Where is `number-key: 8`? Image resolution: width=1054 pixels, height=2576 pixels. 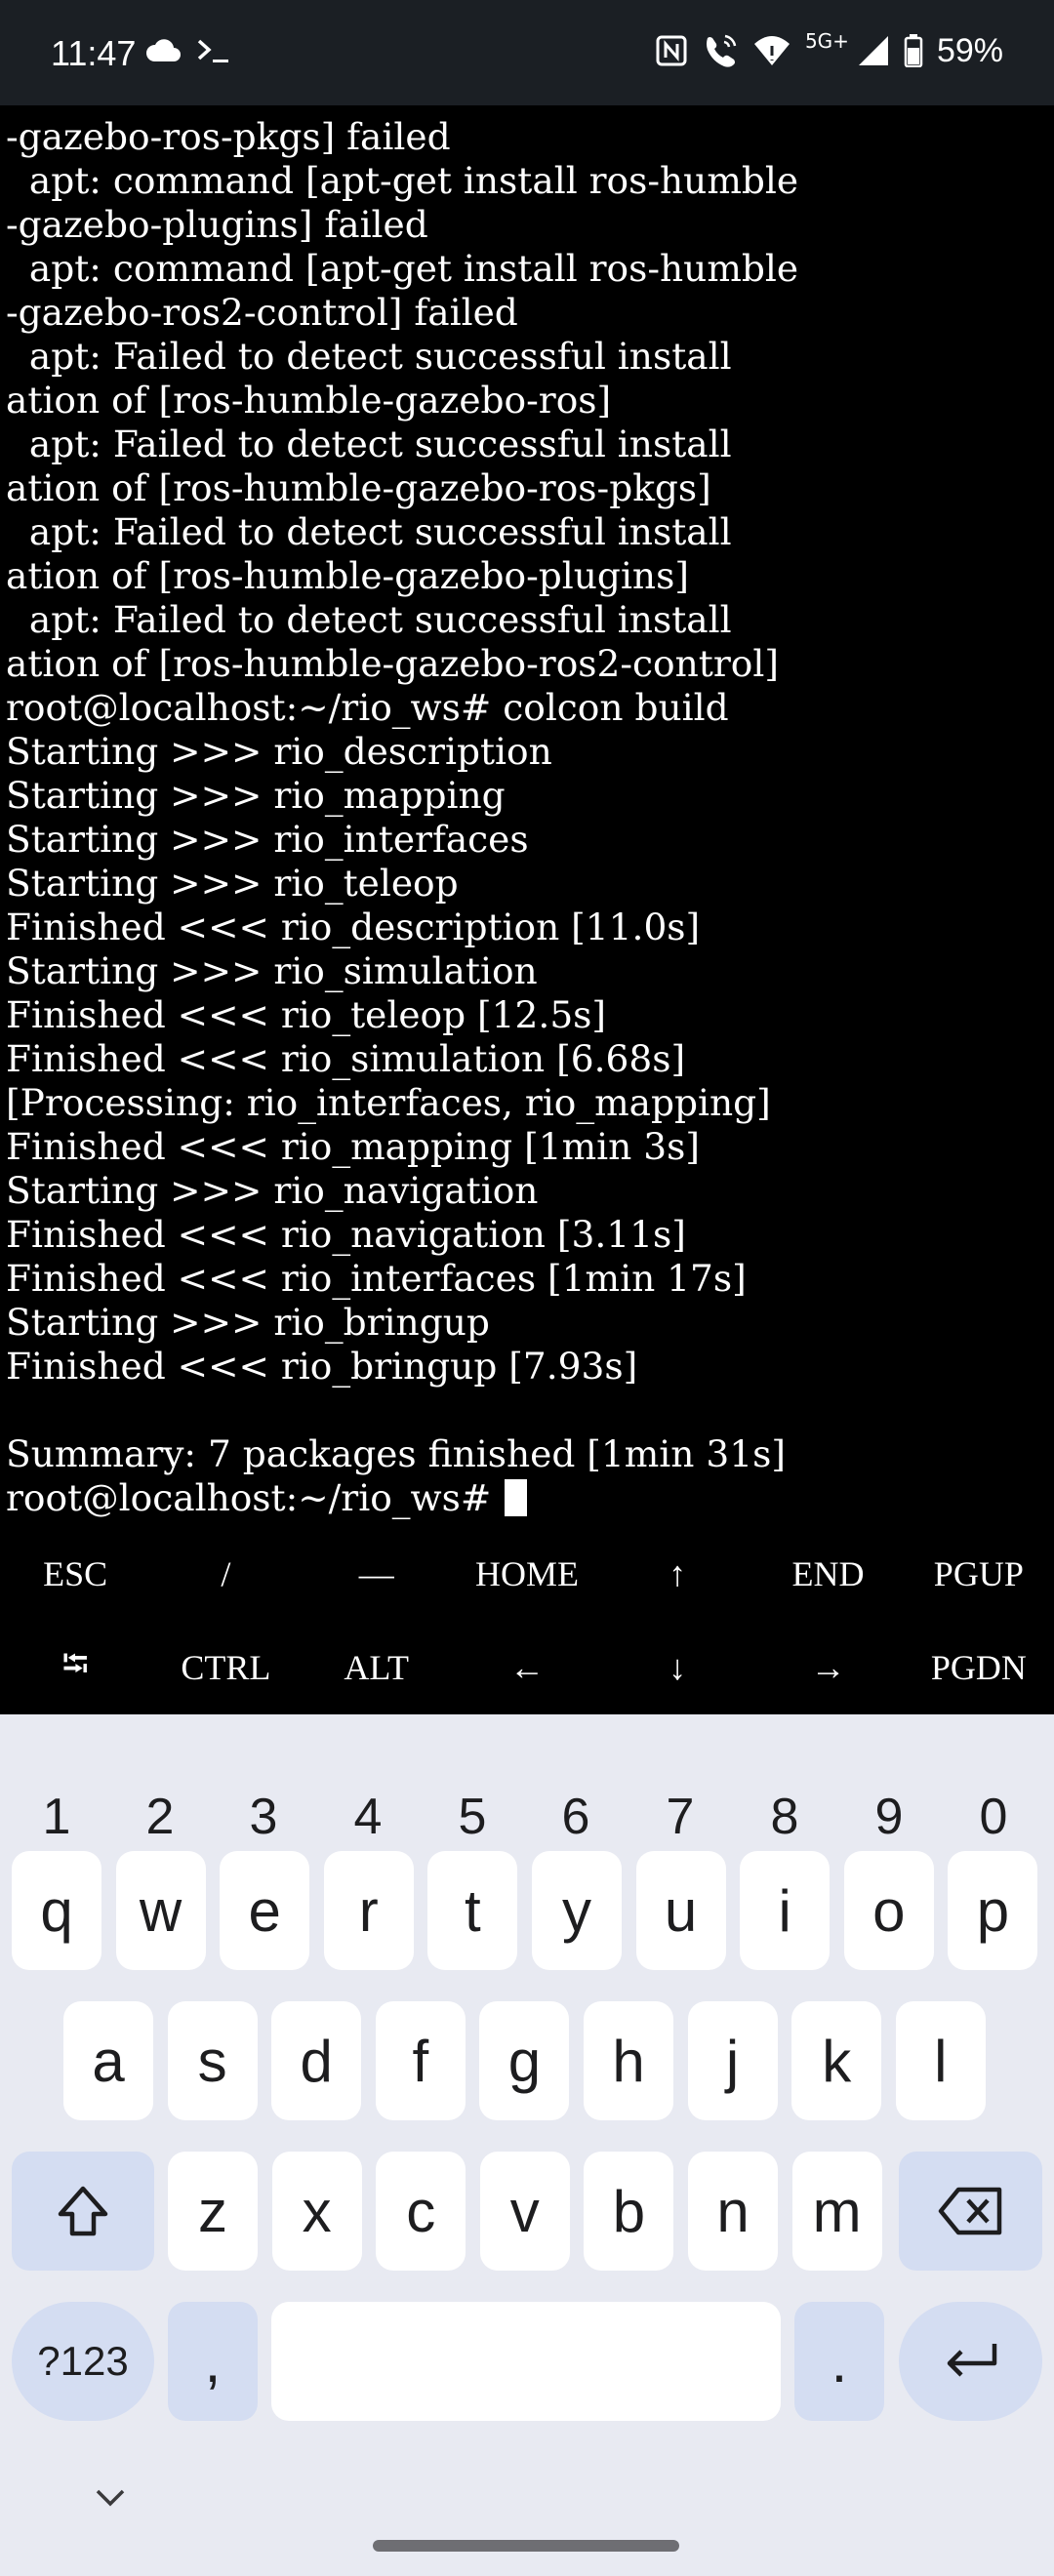 number-key: 8 is located at coordinates (785, 1817).